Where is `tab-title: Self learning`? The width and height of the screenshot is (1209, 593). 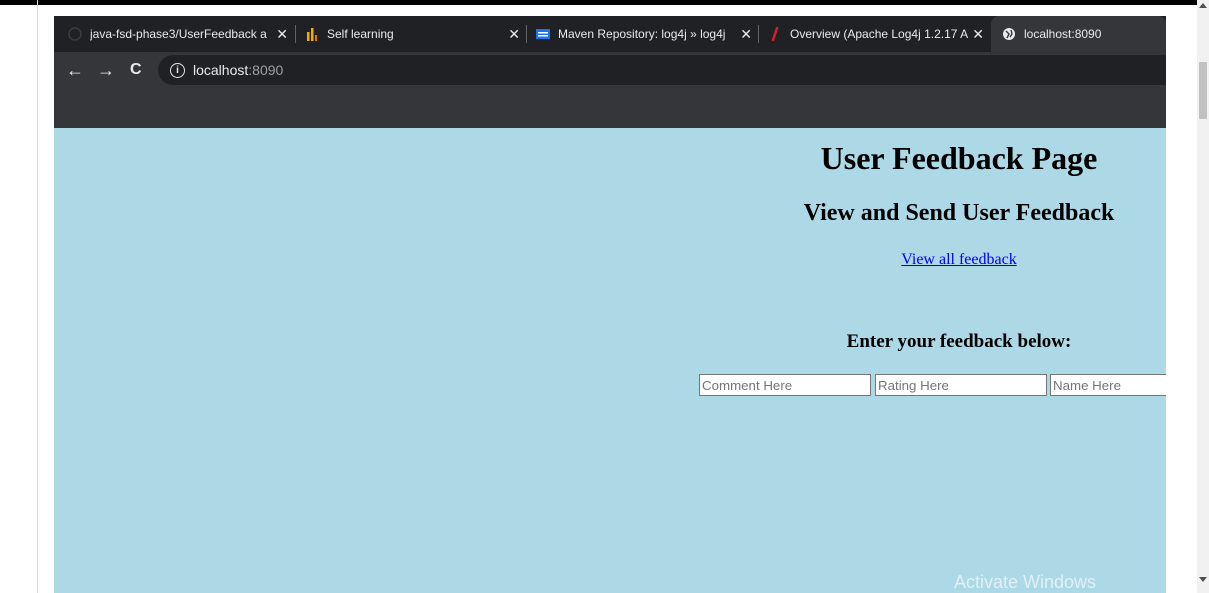 tab-title: Self learning is located at coordinates (360, 34).